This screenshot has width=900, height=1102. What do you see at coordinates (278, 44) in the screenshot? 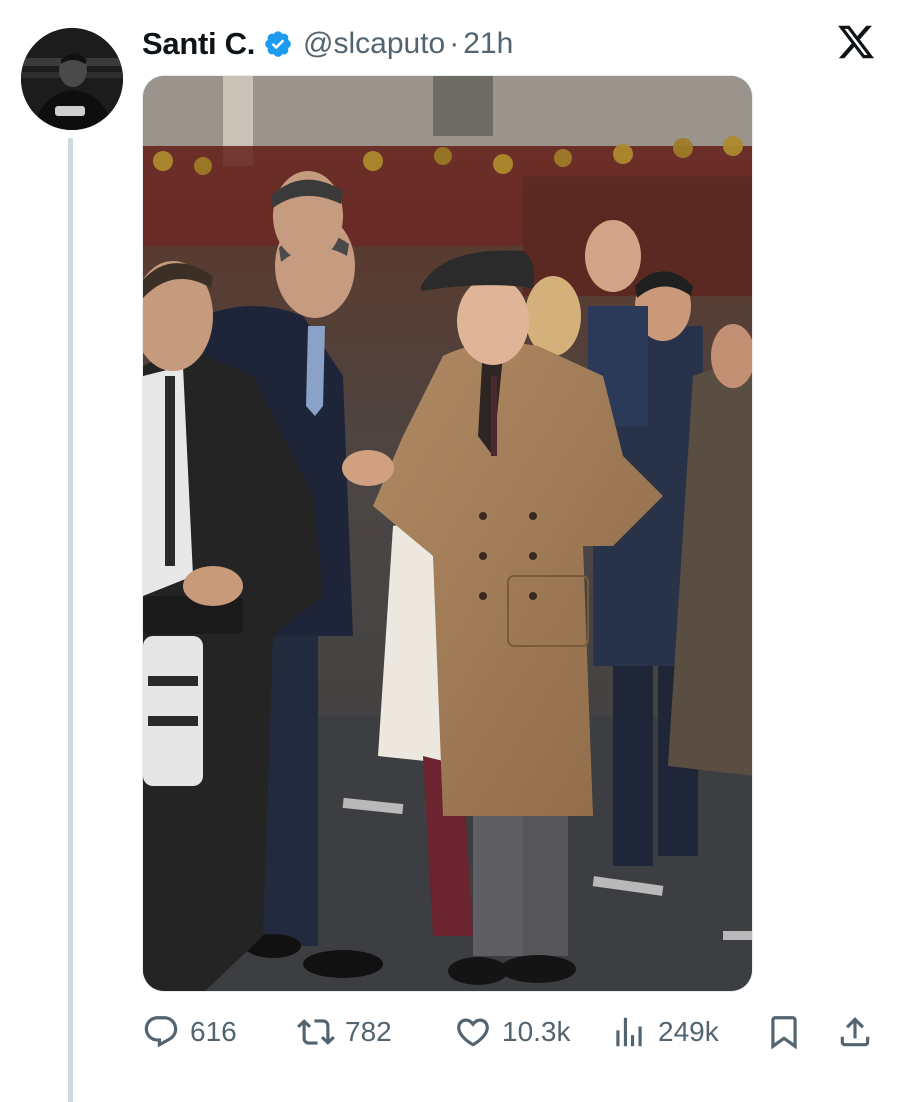
I see `verified-badge-icon` at bounding box center [278, 44].